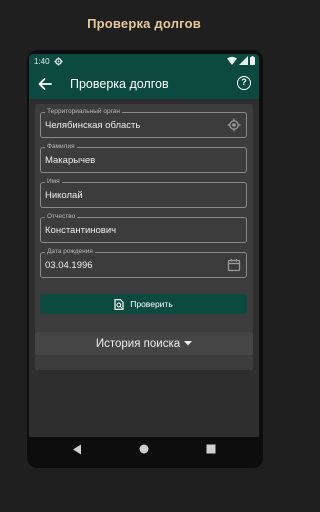 The image size is (320, 512). I want to click on first-name-label: Имя, so click(53, 182).